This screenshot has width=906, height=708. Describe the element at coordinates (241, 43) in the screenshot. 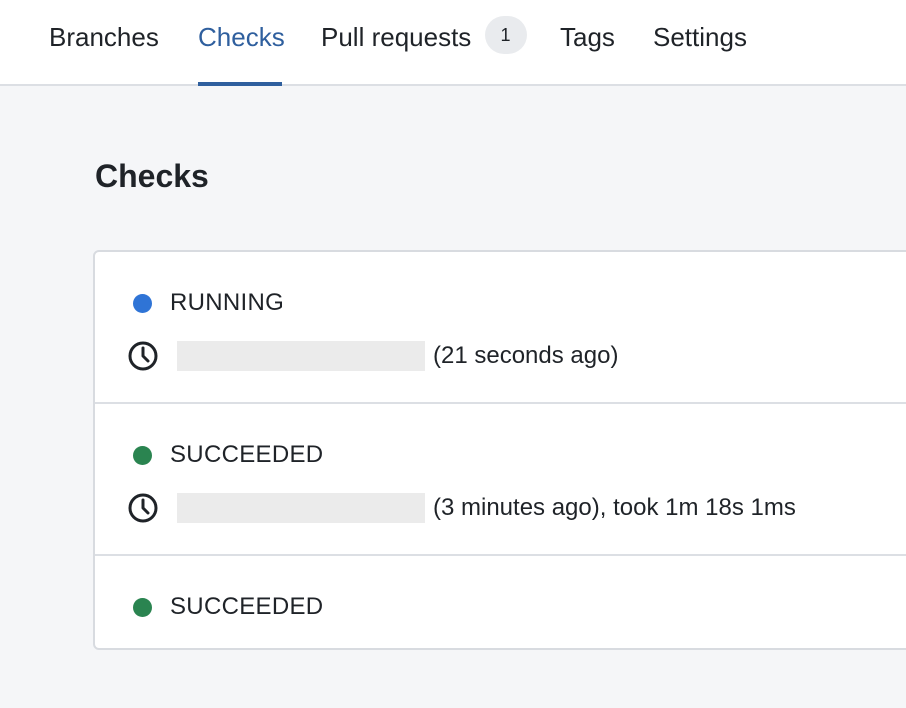

I see `tab-checks: Checks` at that location.